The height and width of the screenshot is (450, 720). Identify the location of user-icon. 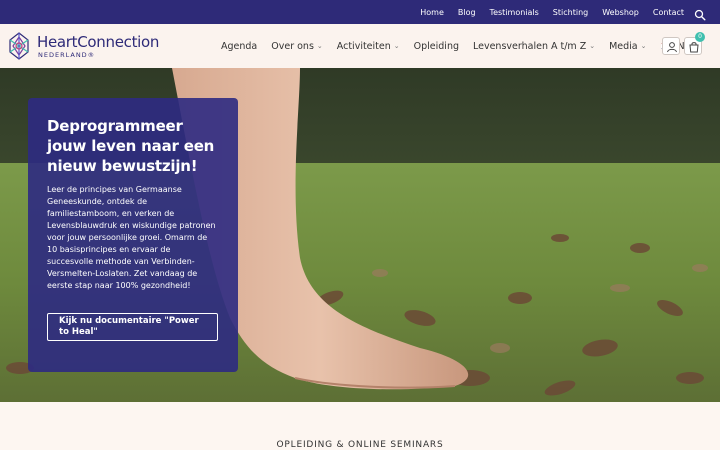
(672, 47).